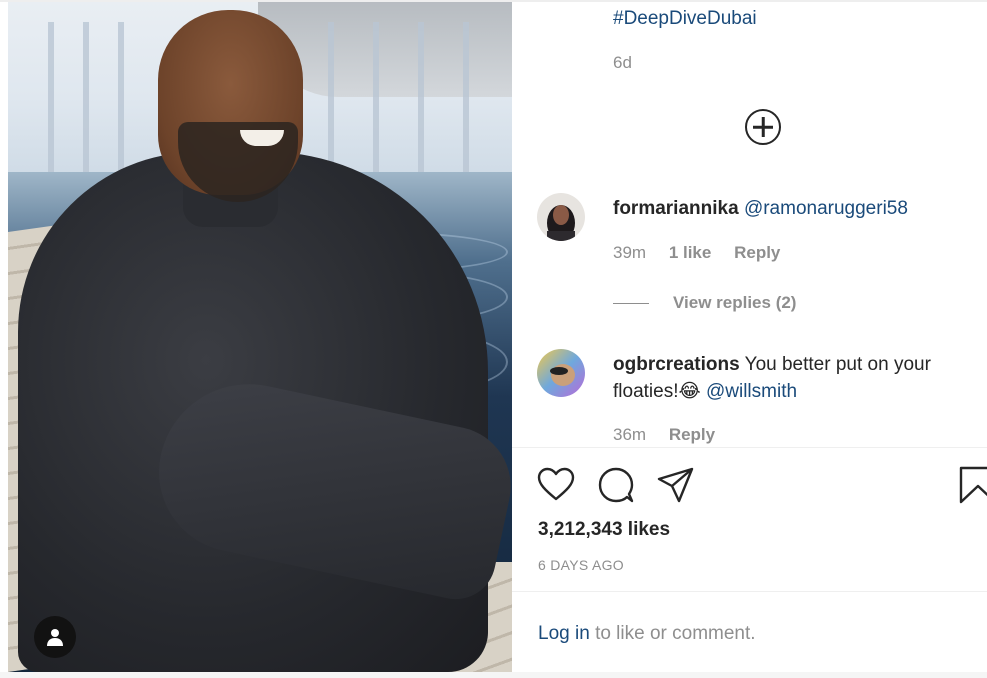 Image resolution: width=987 pixels, height=678 pixels. What do you see at coordinates (629, 252) in the screenshot?
I see `comment-time: 39m` at bounding box center [629, 252].